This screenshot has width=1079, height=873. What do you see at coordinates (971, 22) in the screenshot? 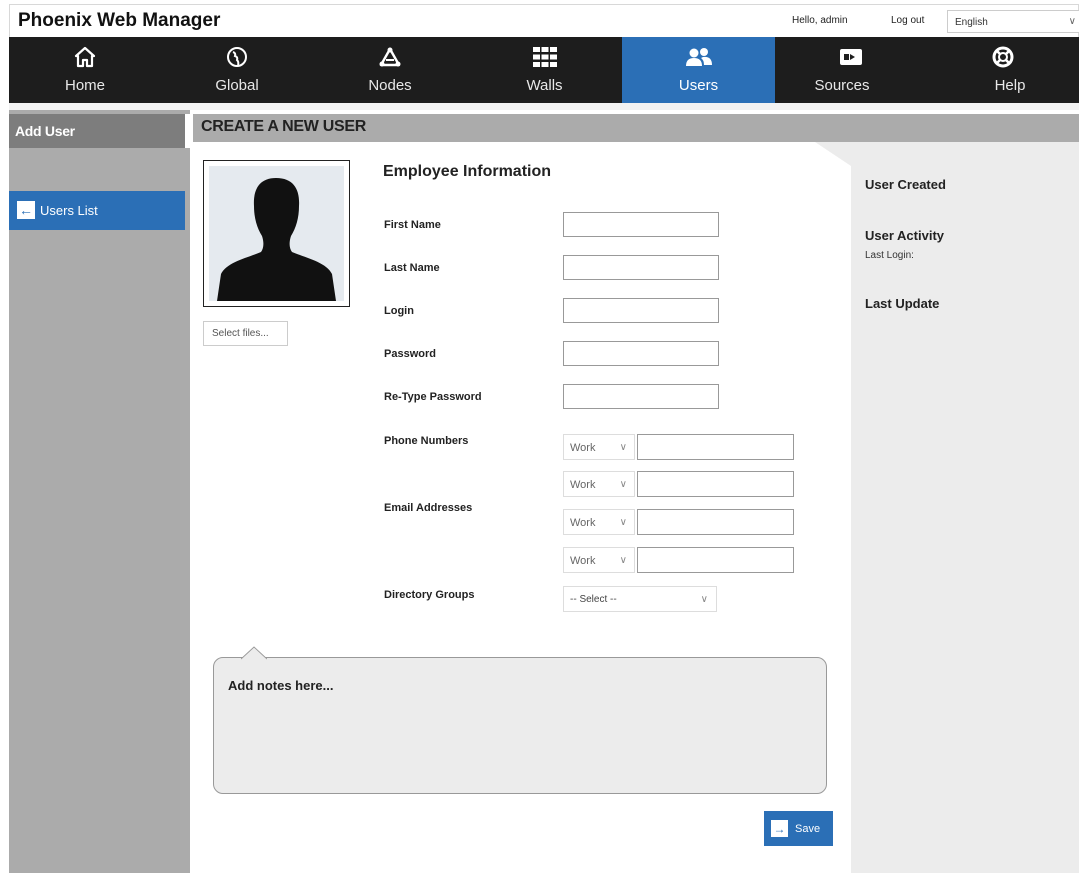
I see `language-value: English` at bounding box center [971, 22].